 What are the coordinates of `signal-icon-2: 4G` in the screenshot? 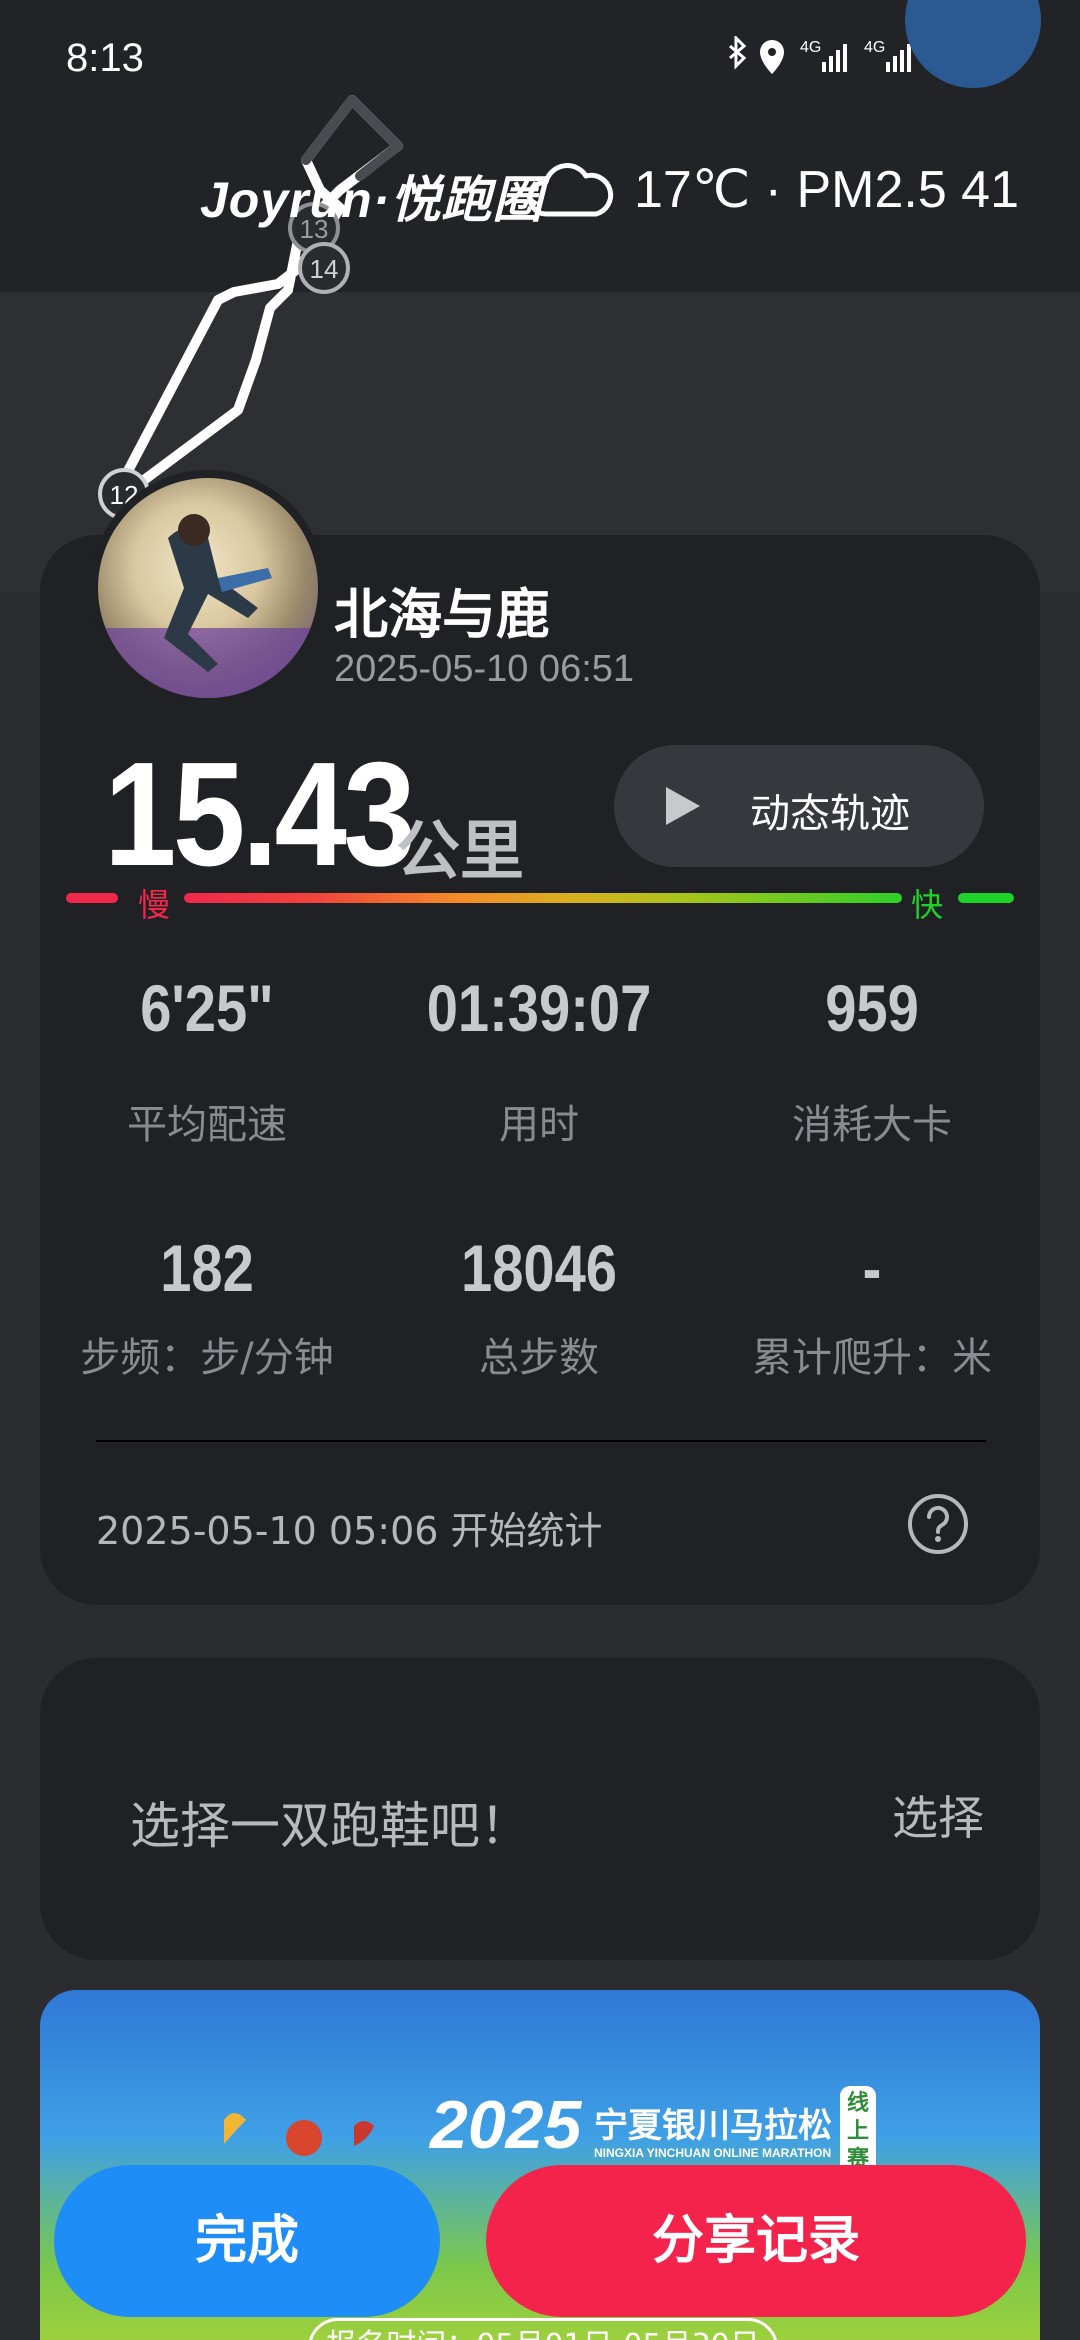 It's located at (887, 55).